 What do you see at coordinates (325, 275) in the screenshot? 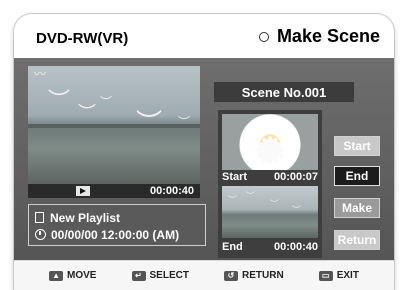
I see `exit-icon: ▭` at bounding box center [325, 275].